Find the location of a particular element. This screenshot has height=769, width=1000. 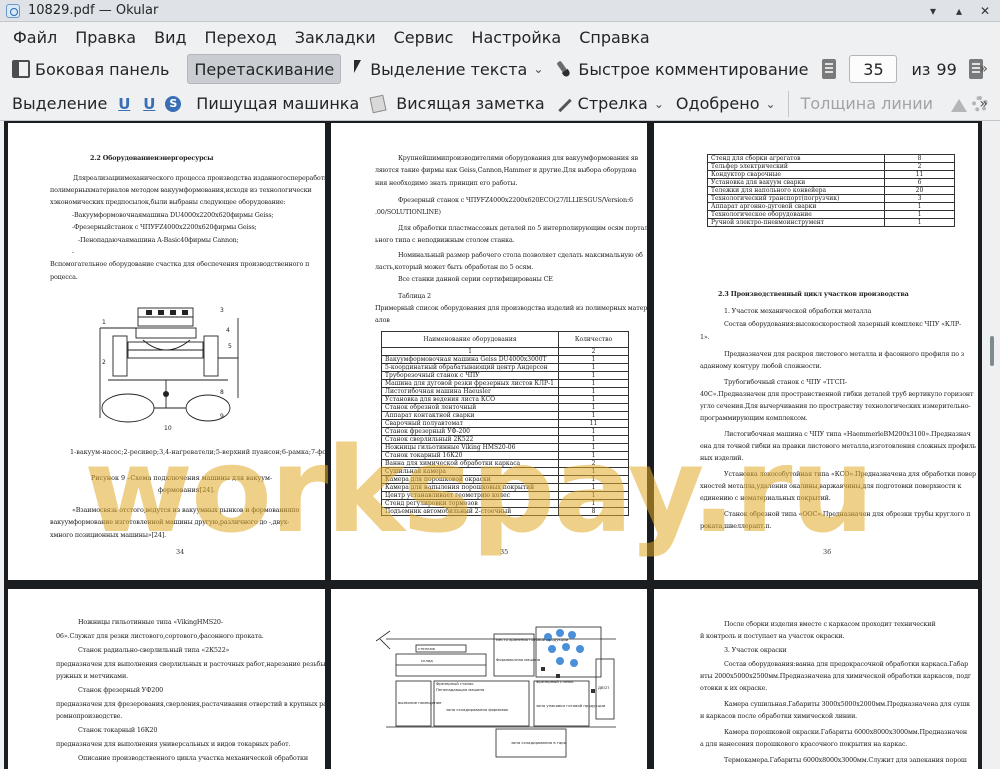

arrow-tool: Стрелка ⌄ is located at coordinates (610, 104).